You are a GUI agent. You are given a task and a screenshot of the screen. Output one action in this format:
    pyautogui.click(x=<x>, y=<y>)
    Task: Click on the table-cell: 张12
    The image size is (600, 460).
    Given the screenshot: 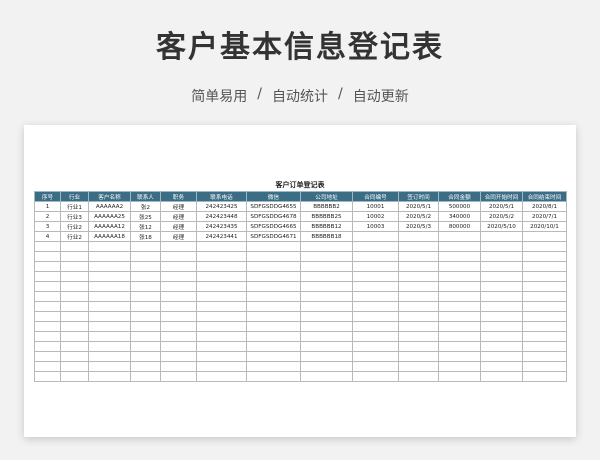 What is the action you would take?
    pyautogui.click(x=145, y=226)
    